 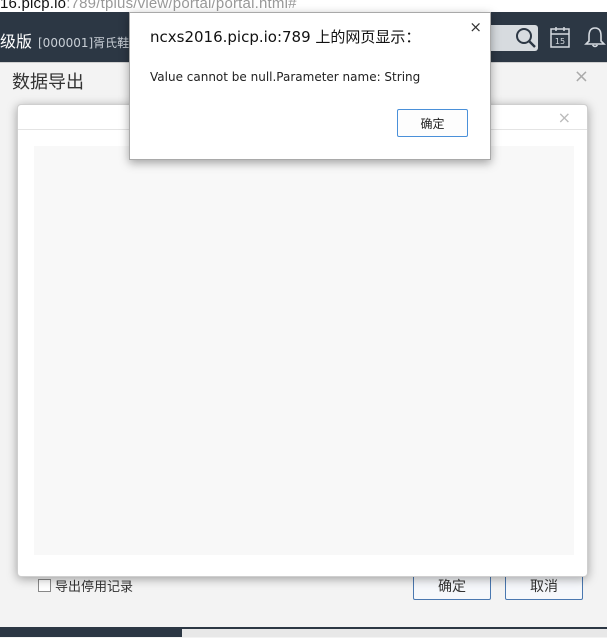 I want to click on url-host: 16.picp.io, so click(x=33, y=6).